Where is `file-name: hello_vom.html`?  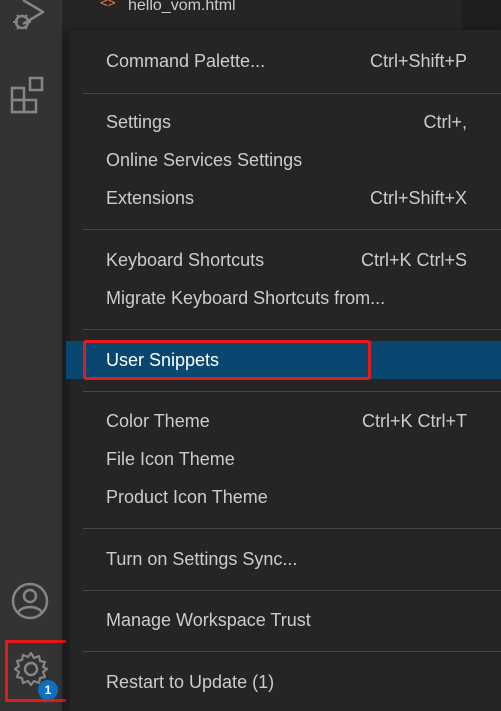
file-name: hello_vom.html is located at coordinates (182, 7).